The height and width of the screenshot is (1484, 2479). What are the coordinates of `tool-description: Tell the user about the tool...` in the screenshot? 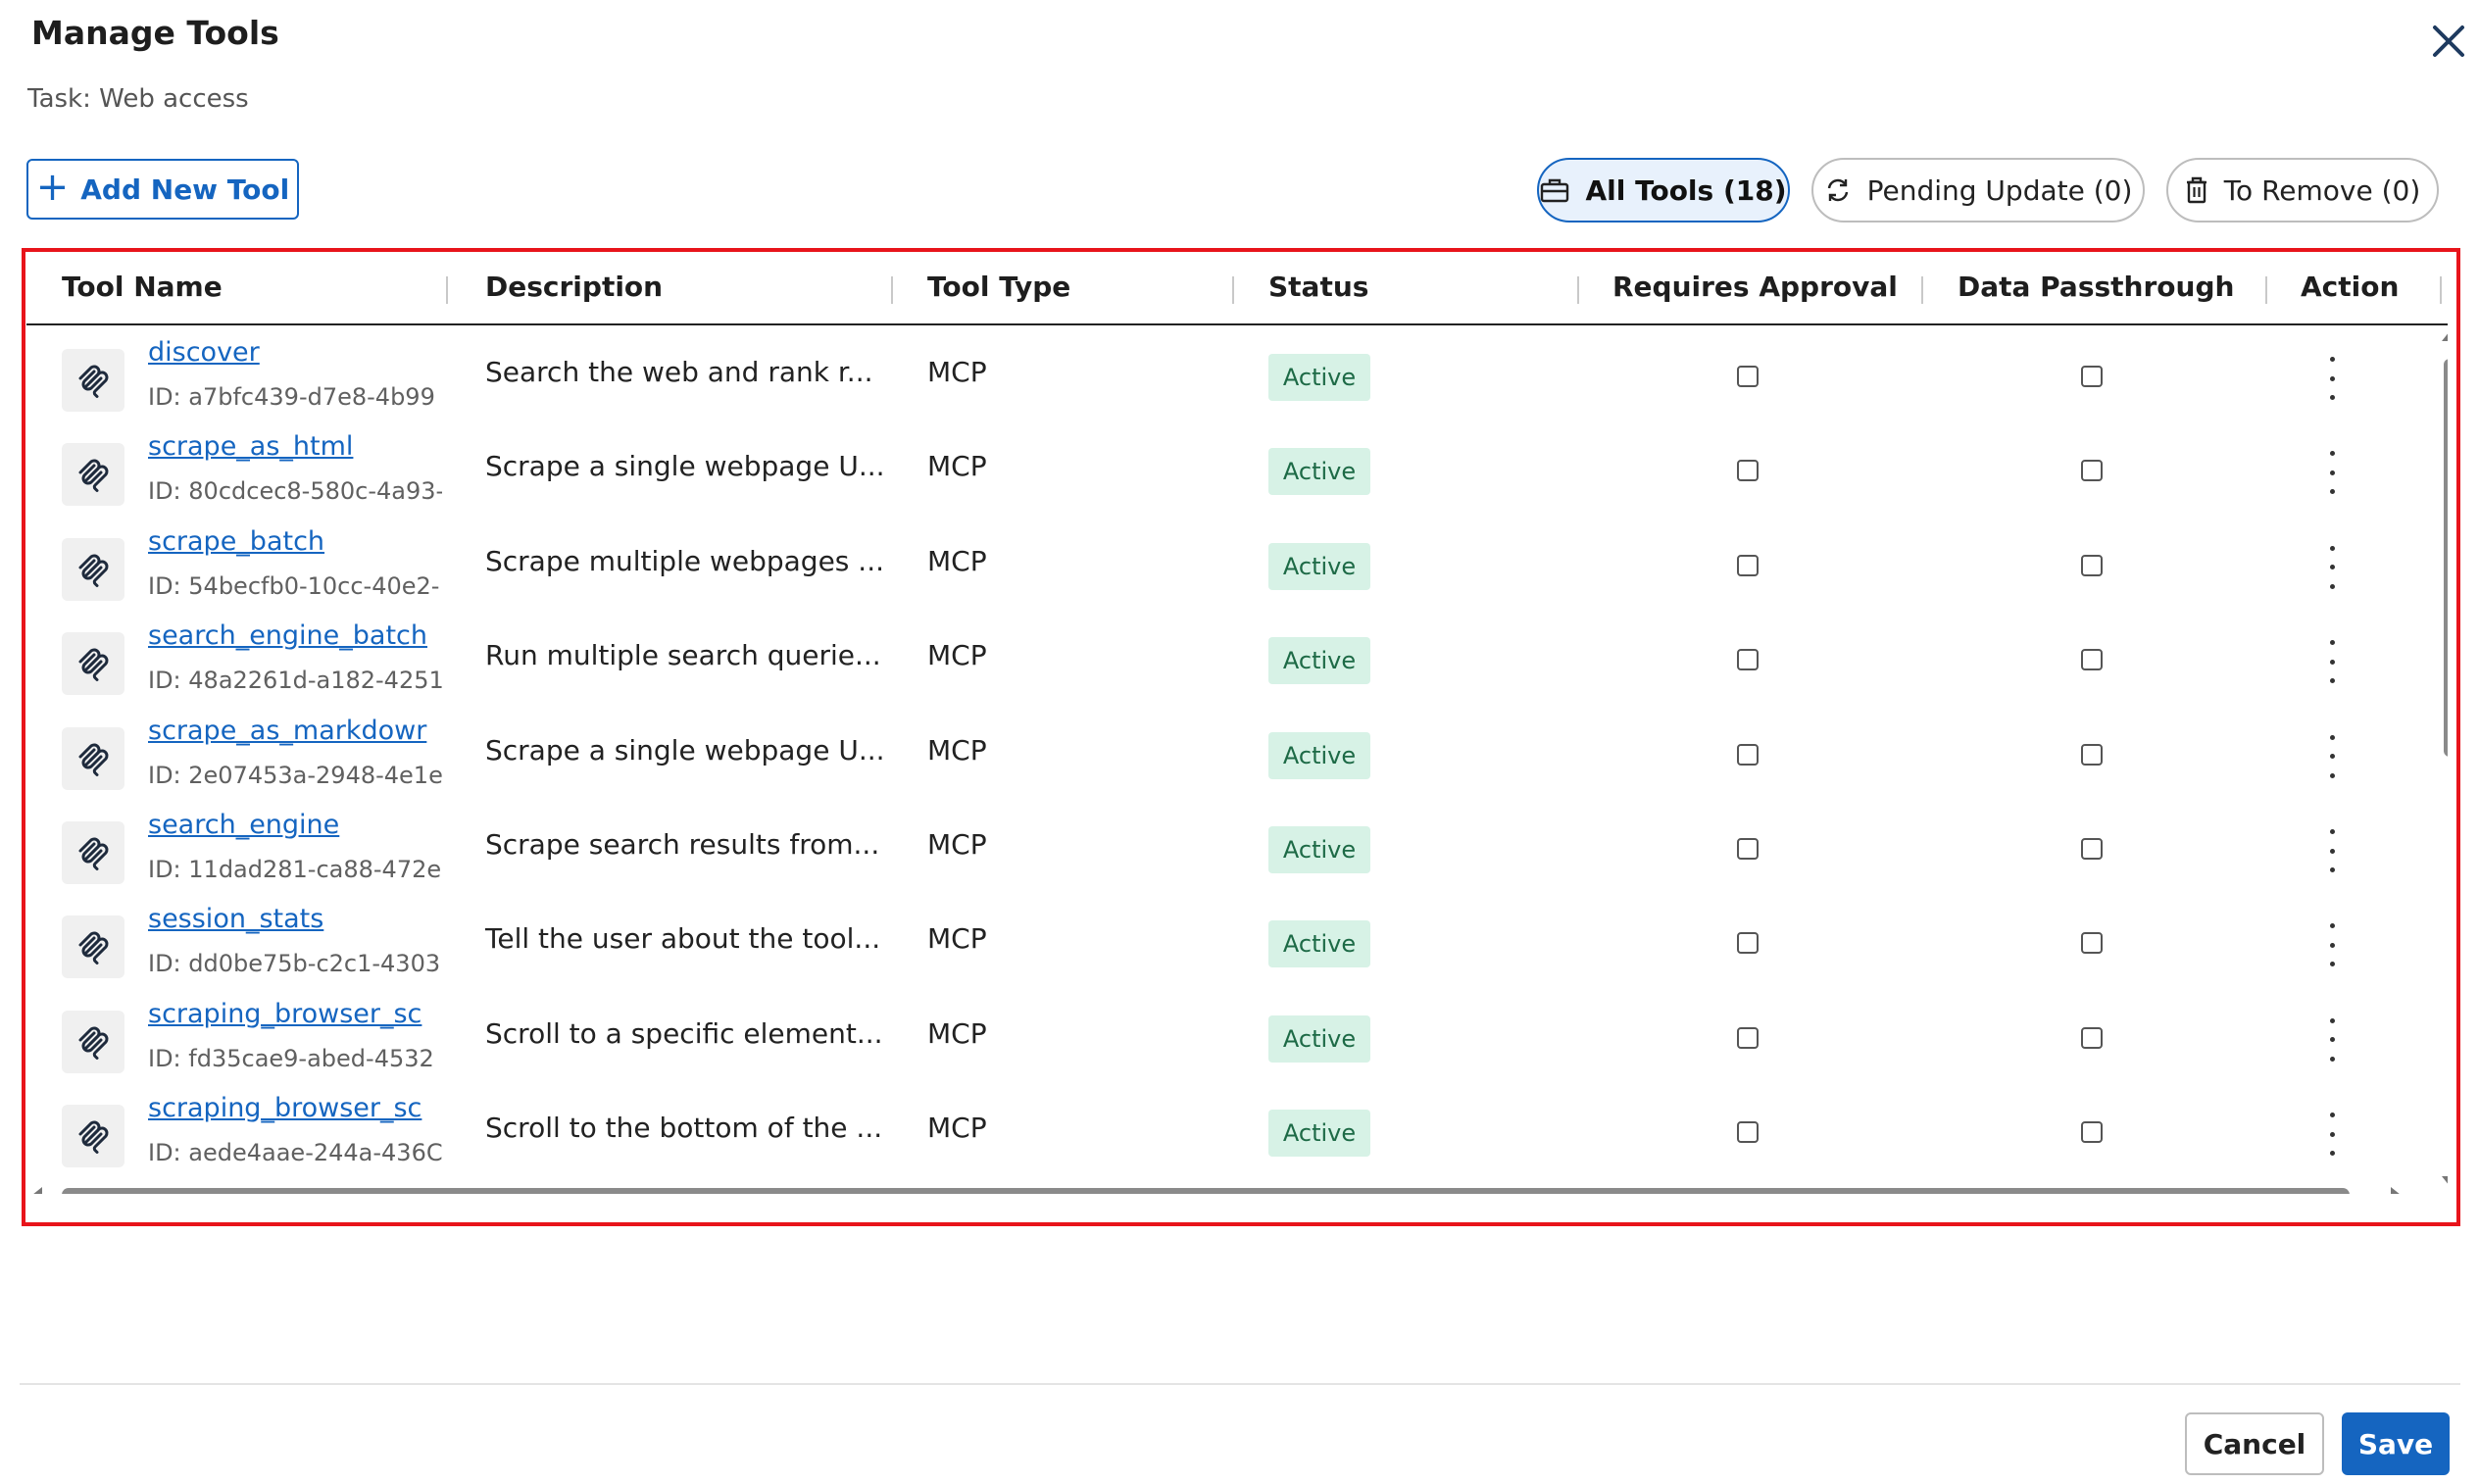 It's located at (683, 939).